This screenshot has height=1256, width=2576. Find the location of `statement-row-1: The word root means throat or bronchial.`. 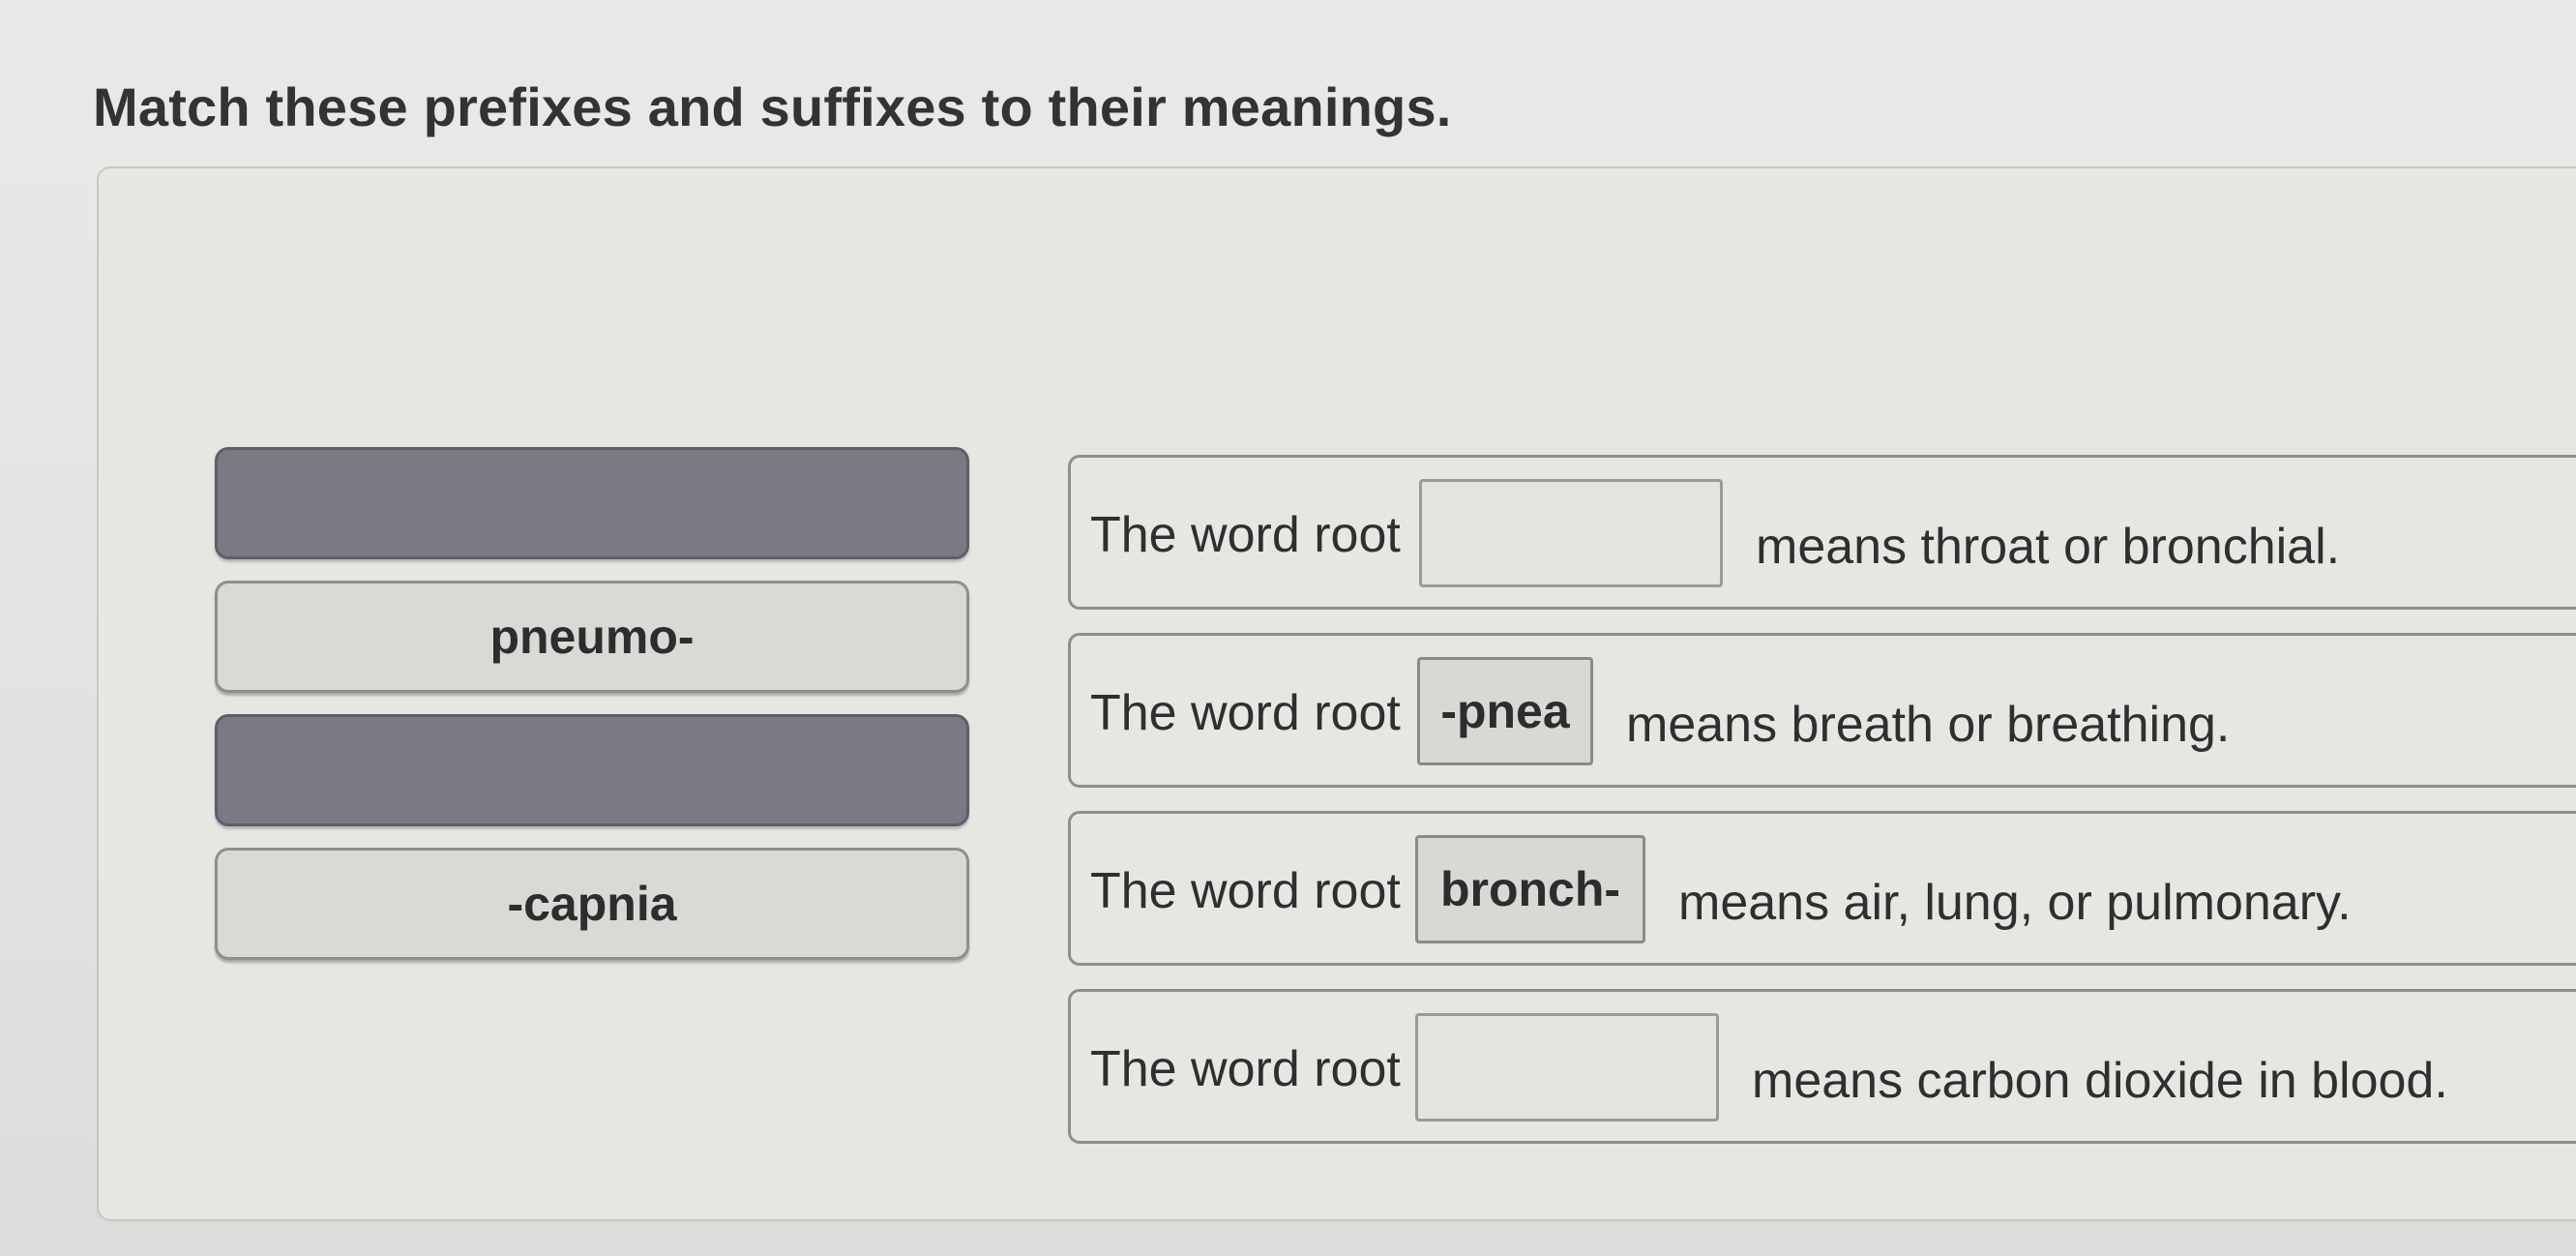

statement-row-1: The word root means throat or bronchial. is located at coordinates (1822, 532).